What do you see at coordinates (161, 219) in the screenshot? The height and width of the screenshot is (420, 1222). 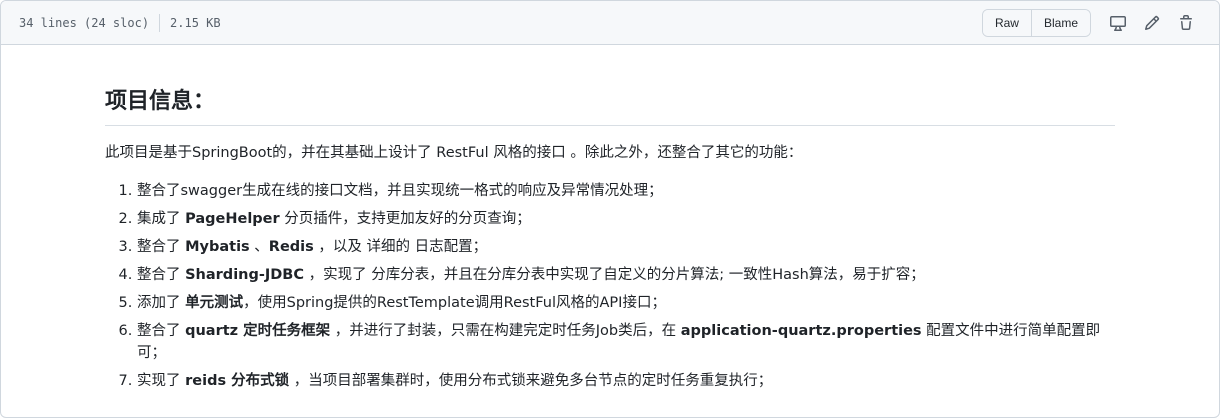 I see `item-text: 集成了` at bounding box center [161, 219].